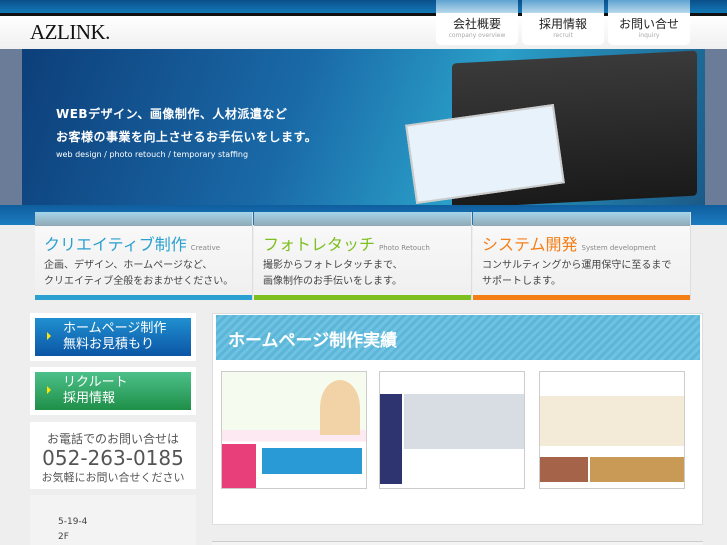 The image size is (727, 545). I want to click on recruit-button-body: リクルート 採用情報, so click(113, 391).